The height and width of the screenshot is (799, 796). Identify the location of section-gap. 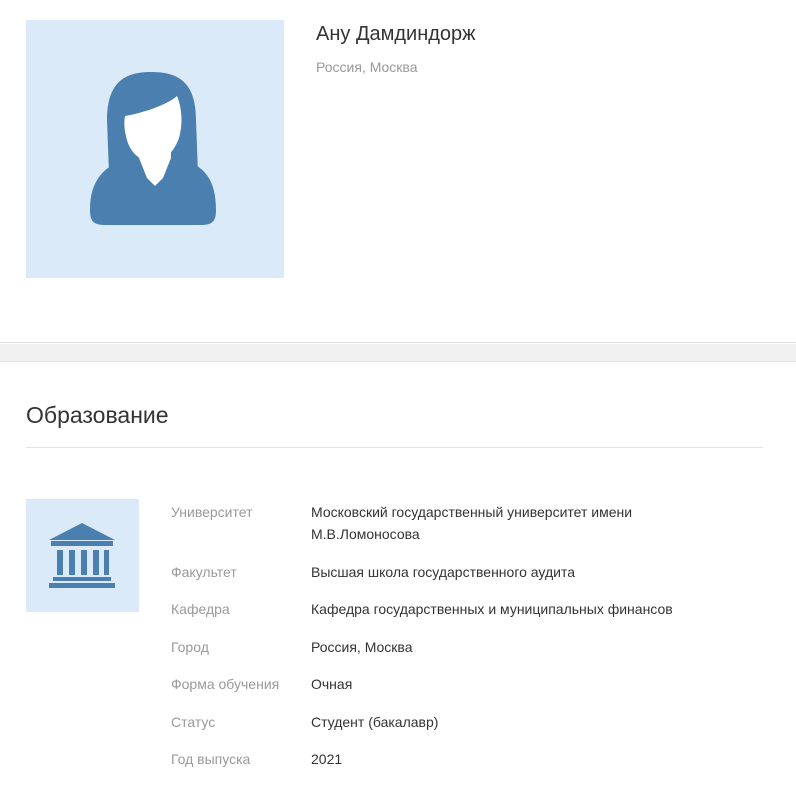
(398, 353).